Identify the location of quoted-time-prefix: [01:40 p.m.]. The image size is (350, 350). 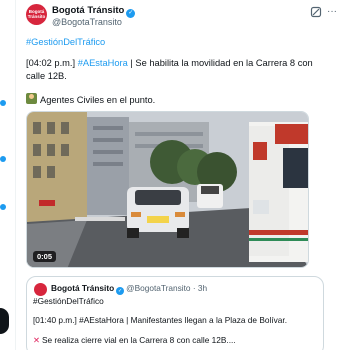
(55, 320).